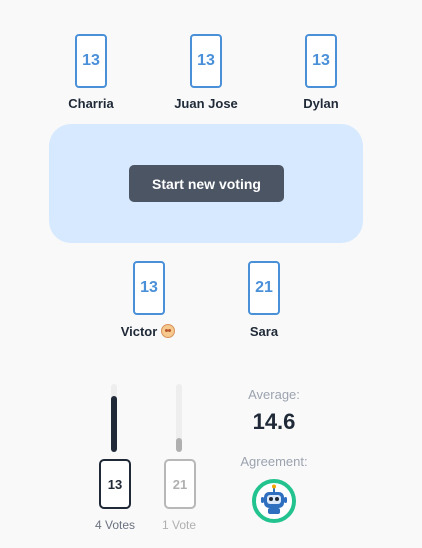  Describe the element at coordinates (206, 103) in the screenshot. I see `player-name-juan-jose: Juan Jose` at that location.